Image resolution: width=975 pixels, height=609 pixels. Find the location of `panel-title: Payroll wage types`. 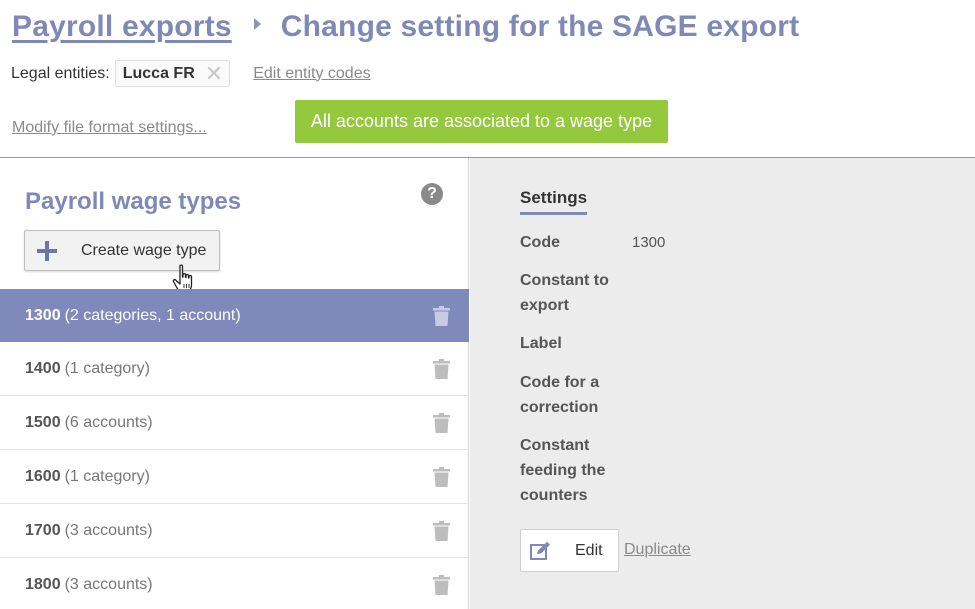

panel-title: Payroll wage types is located at coordinates (133, 201).